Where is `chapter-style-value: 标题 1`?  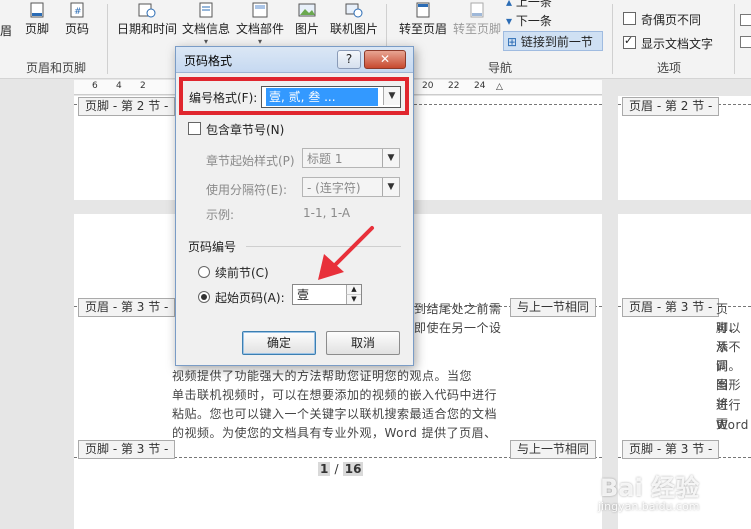
chapter-style-value: 标题 1 is located at coordinates (325, 159).